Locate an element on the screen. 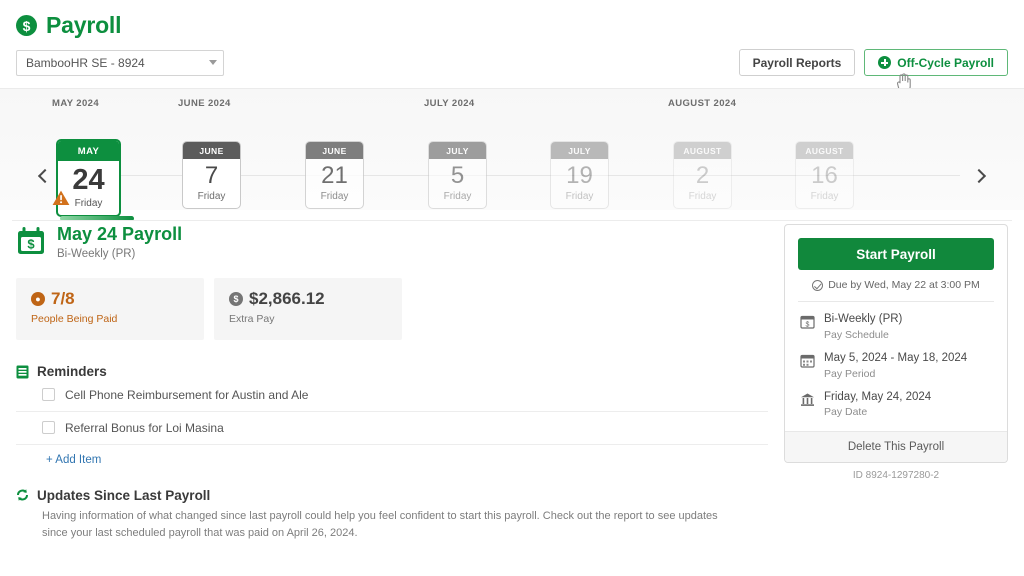 This screenshot has height=576, width=1024. company-select: BambooHR SE - 8924 is located at coordinates (120, 62).